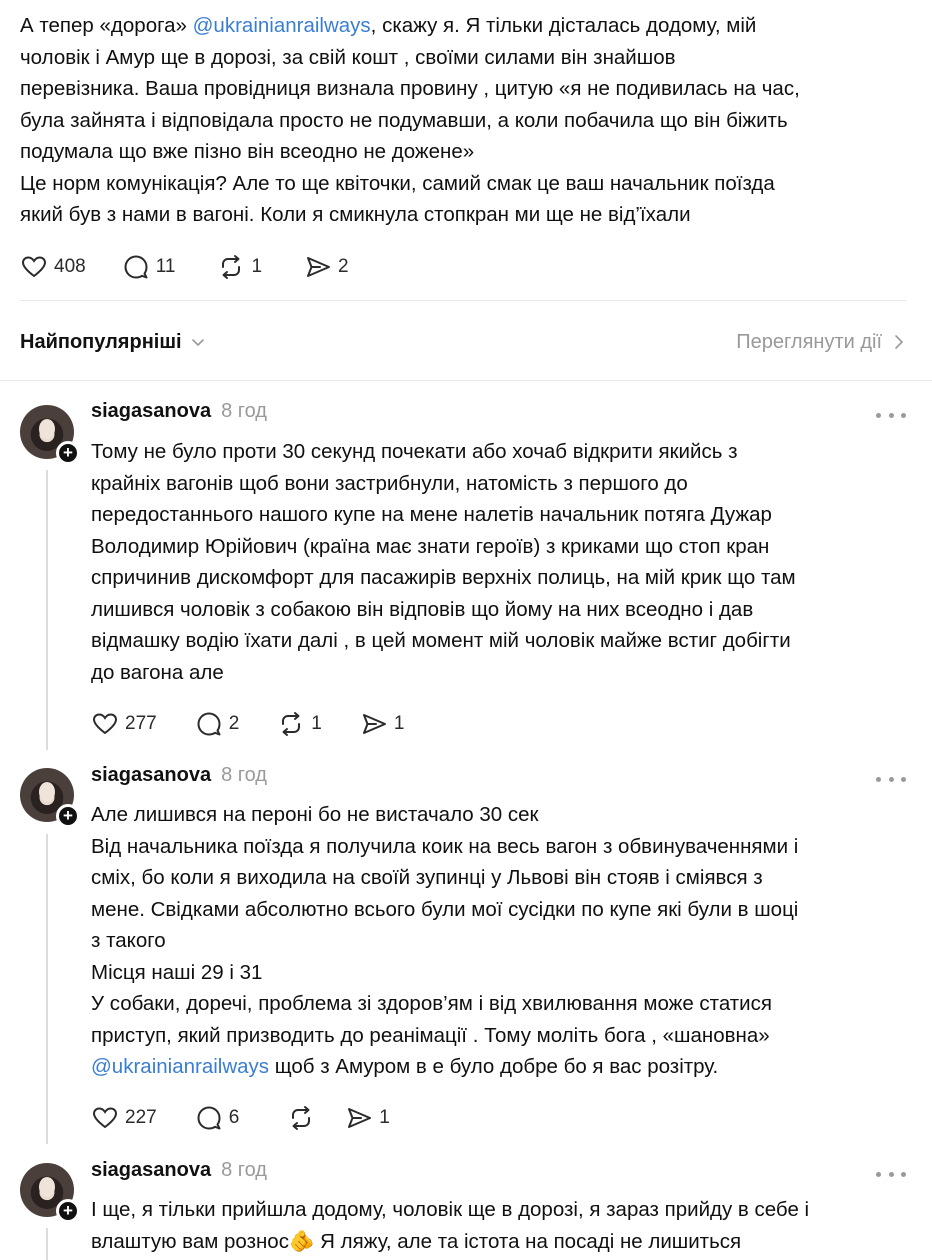 This screenshot has width=932, height=1260. I want to click on share-count: 2, so click(343, 266).